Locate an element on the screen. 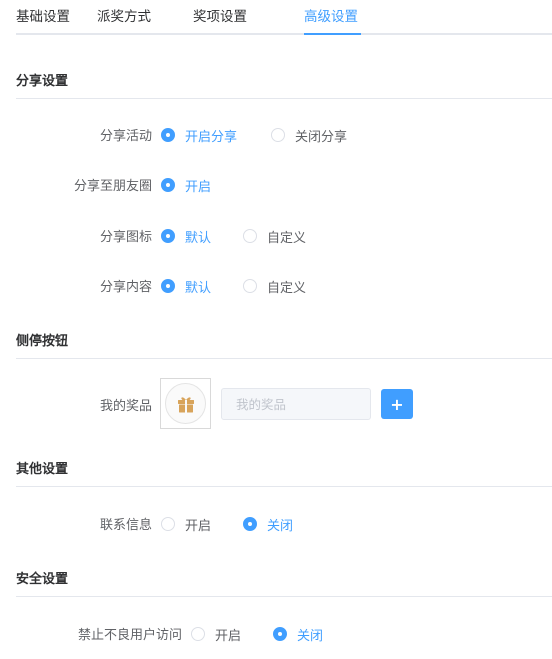 The image size is (552, 659). radio-share-on: 开启分享 is located at coordinates (199, 135).